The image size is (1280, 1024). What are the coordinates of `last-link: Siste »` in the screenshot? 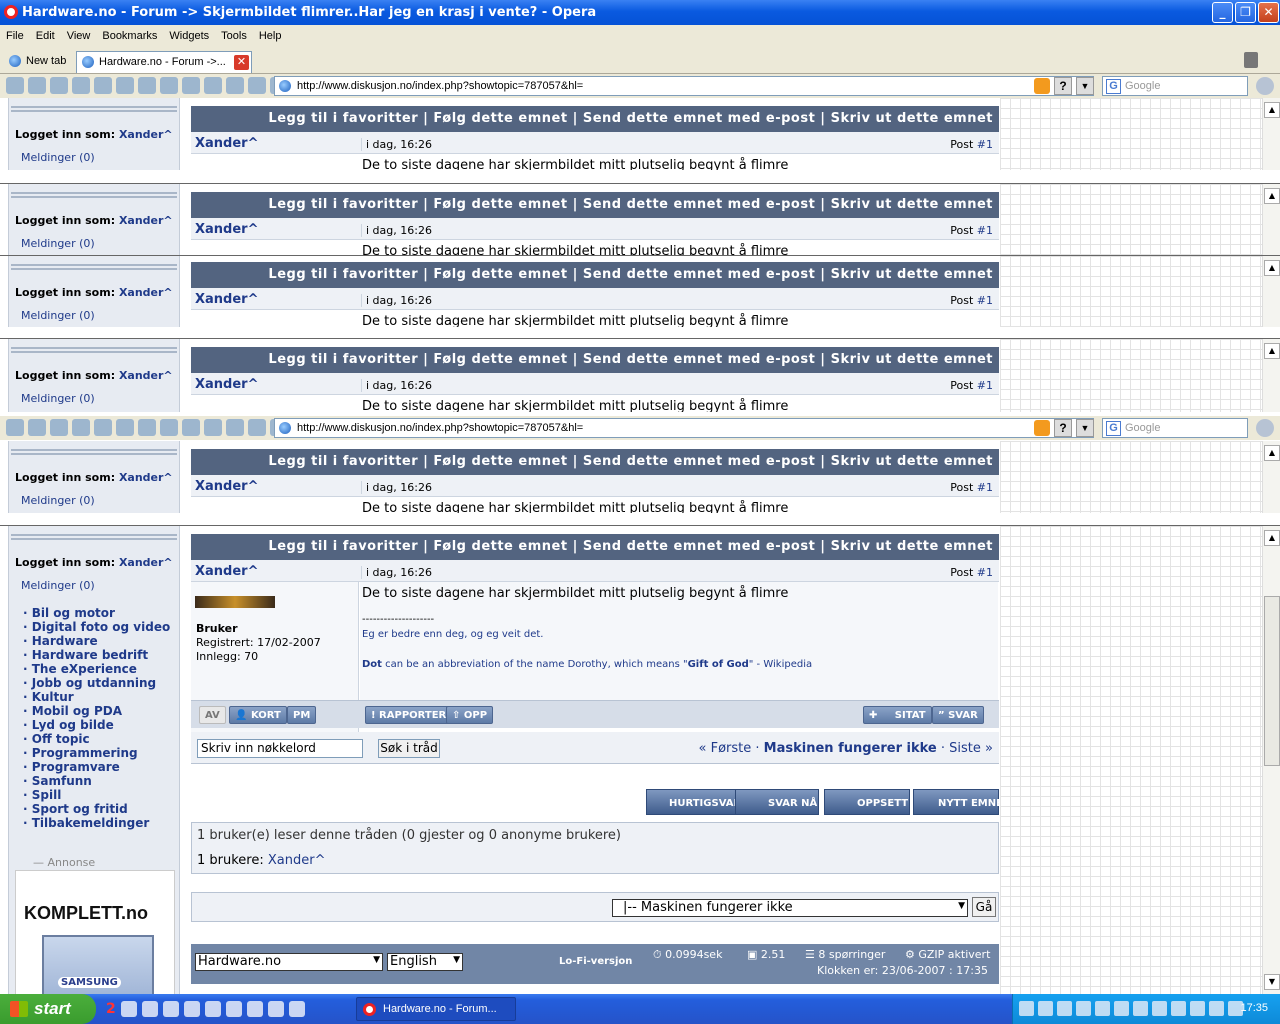 It's located at (971, 748).